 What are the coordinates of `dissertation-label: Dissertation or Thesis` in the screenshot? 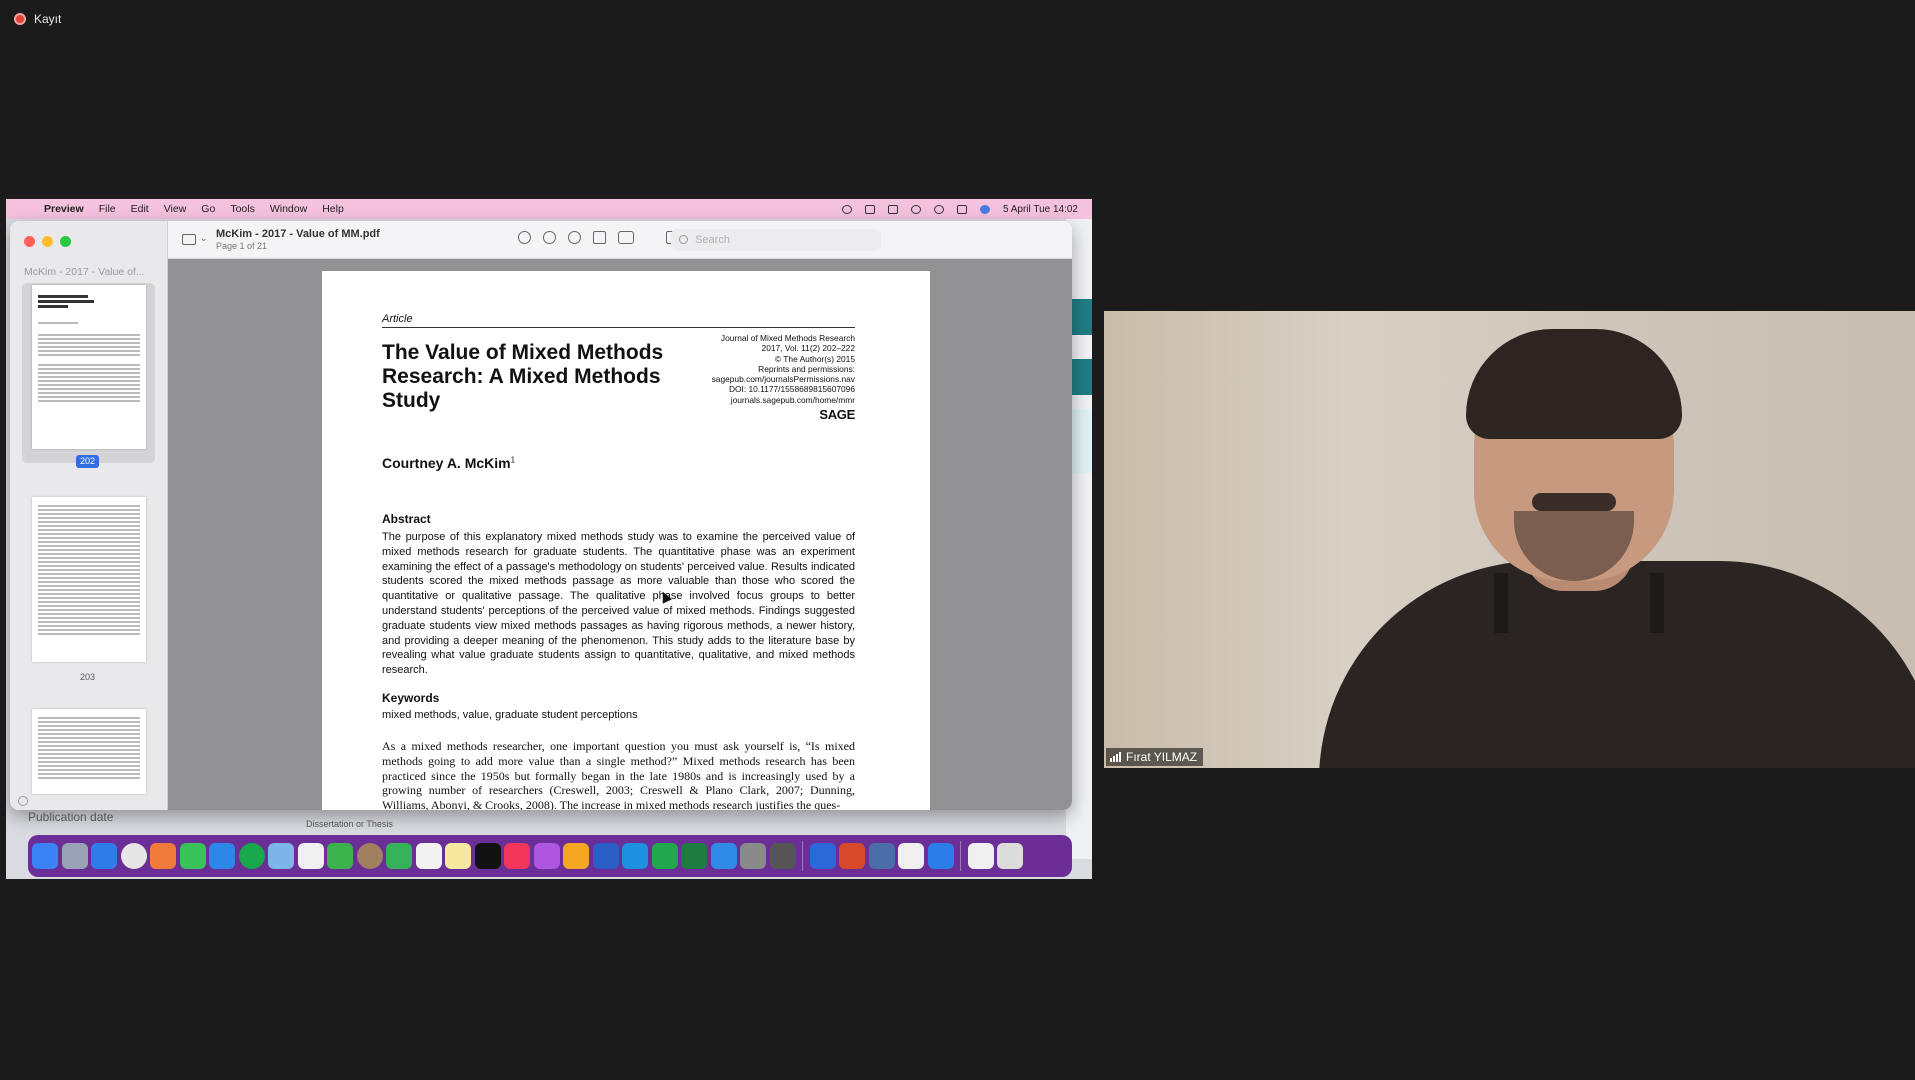 It's located at (349, 824).